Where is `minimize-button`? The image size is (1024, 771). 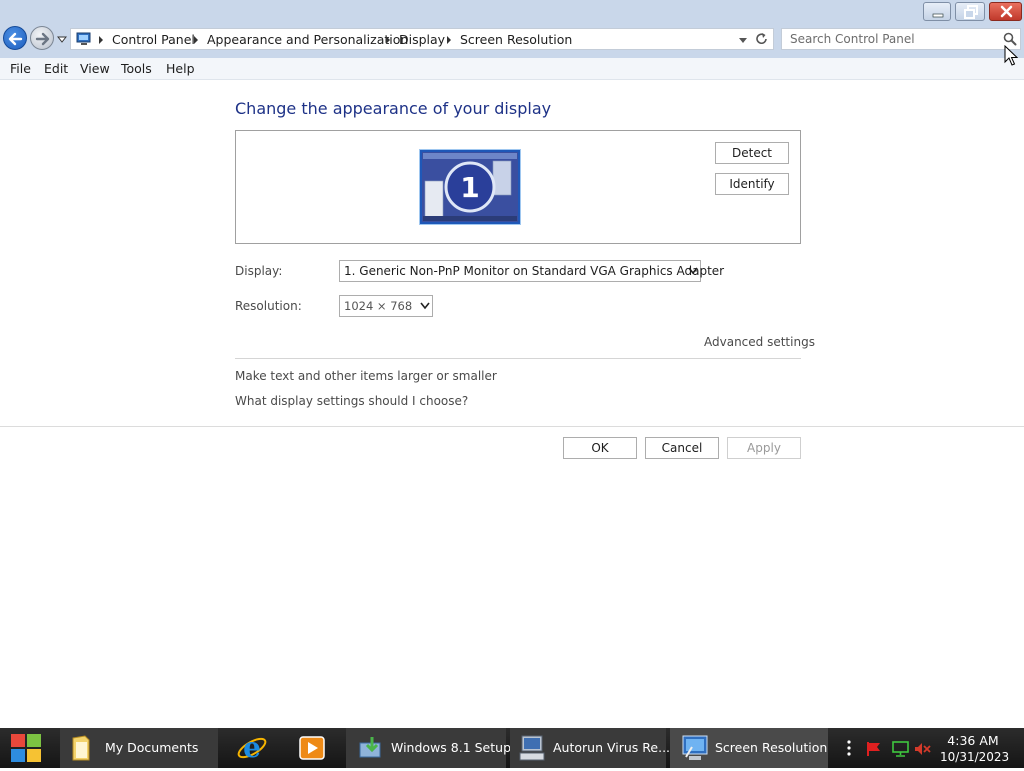
minimize-button is located at coordinates (937, 11).